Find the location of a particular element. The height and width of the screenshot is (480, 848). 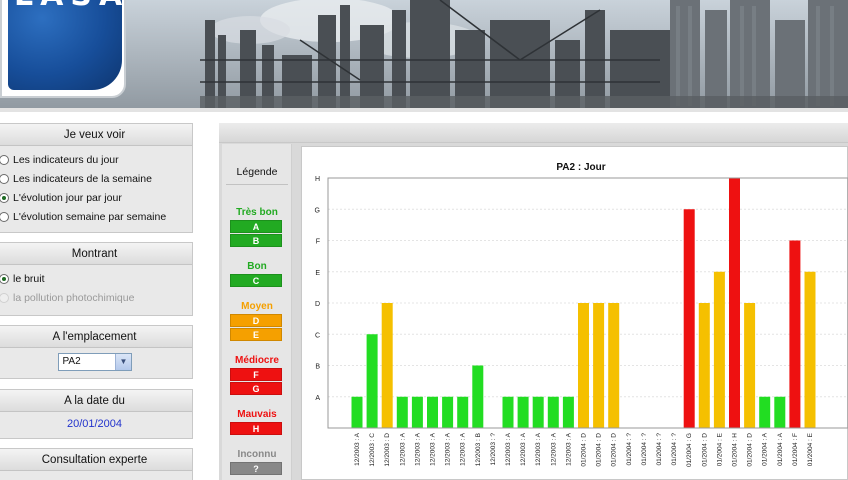

main-toolbar is located at coordinates (533, 133).